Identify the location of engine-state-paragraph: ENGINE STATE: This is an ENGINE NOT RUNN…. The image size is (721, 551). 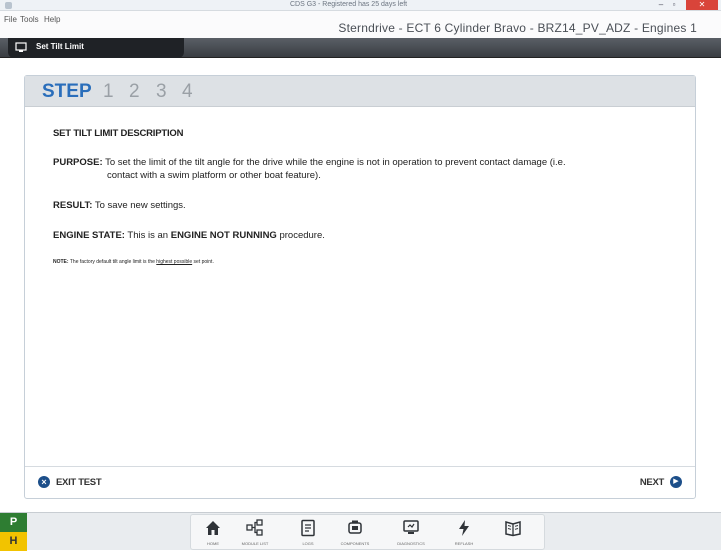
(368, 235).